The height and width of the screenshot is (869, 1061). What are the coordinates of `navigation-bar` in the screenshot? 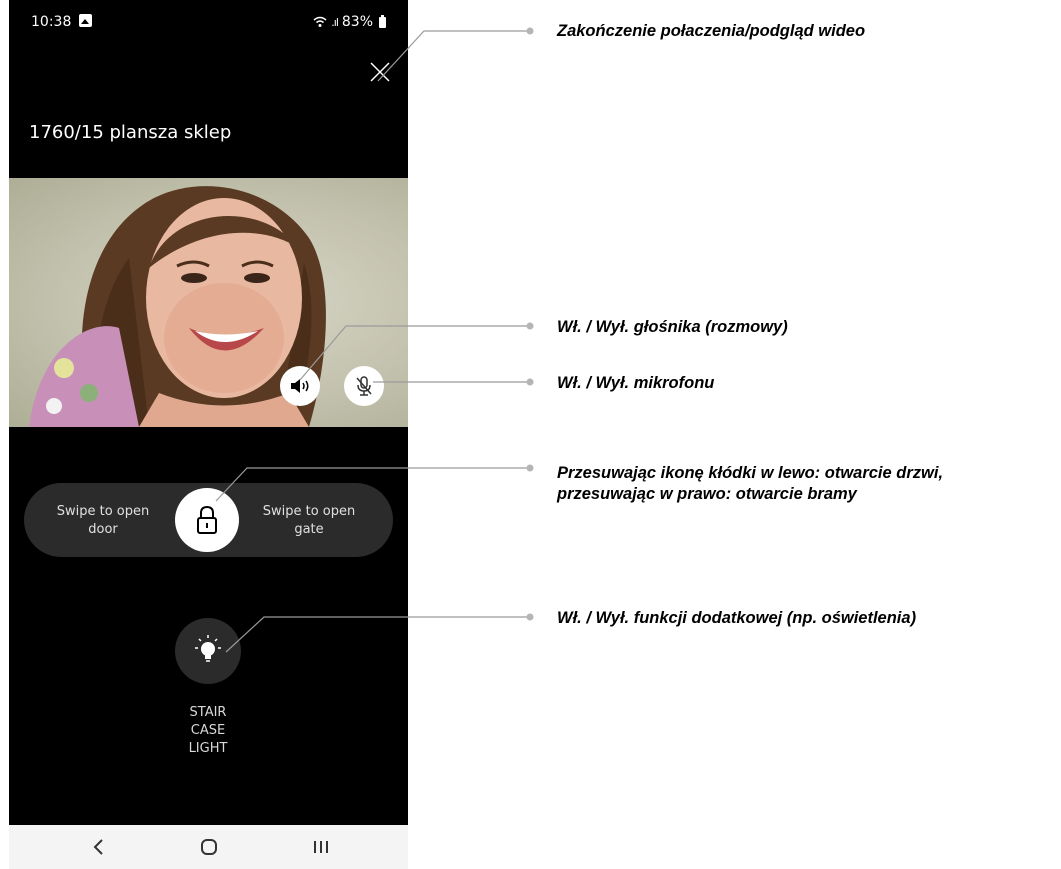 It's located at (208, 847).